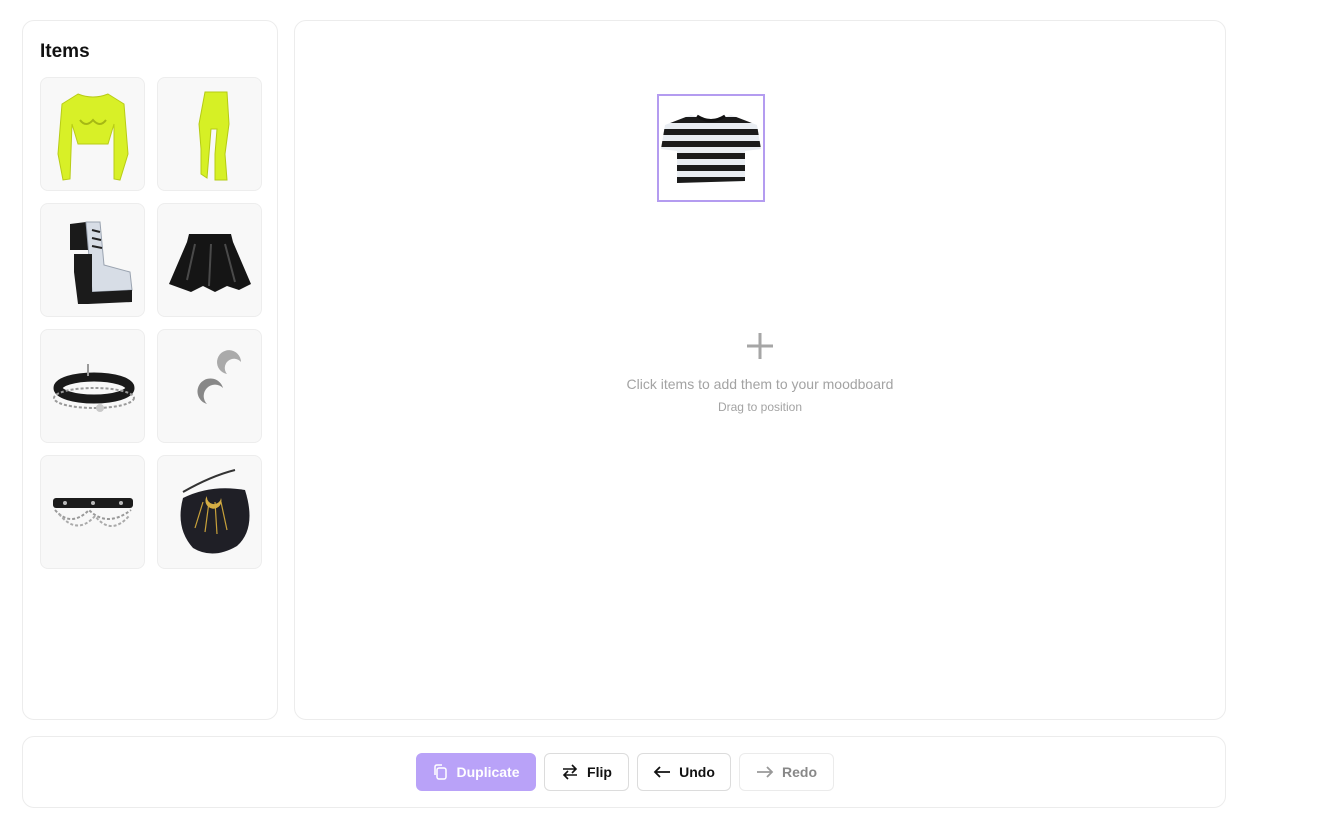 Image resolution: width=1320 pixels, height=819 pixels. I want to click on choker-image, so click(93, 388).